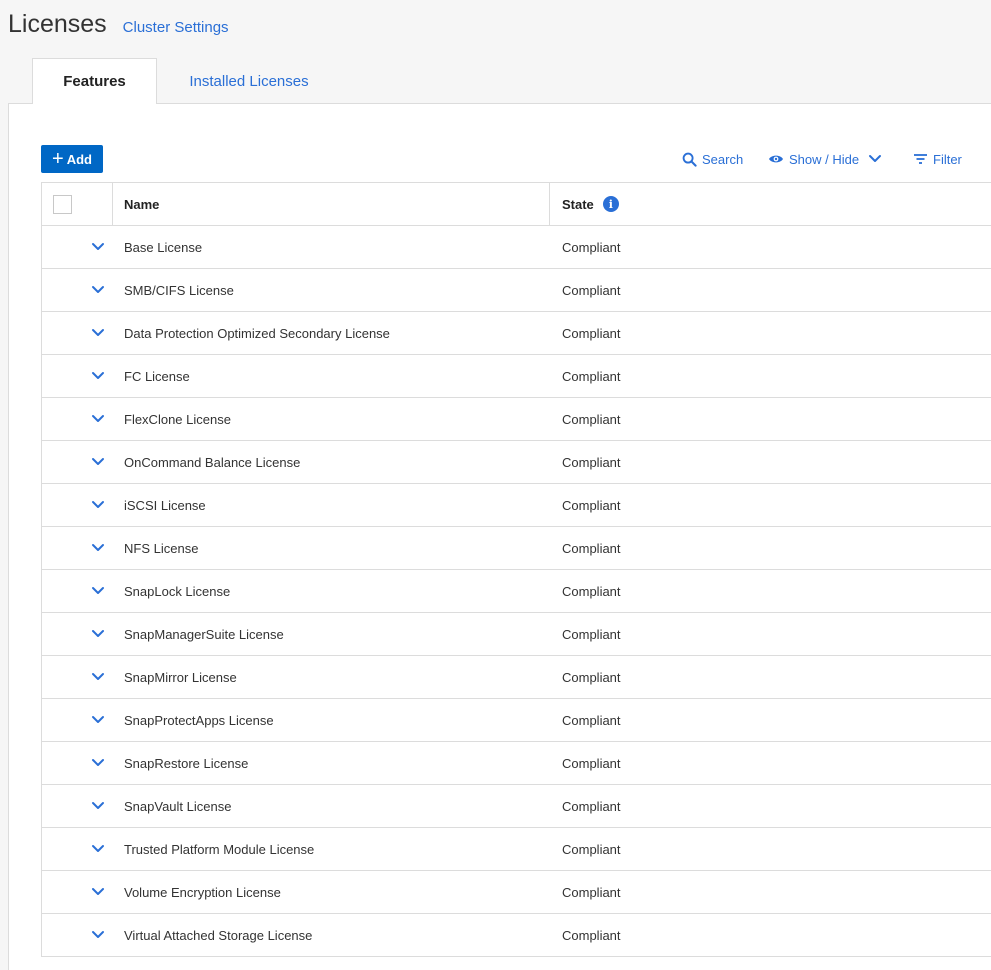 The height and width of the screenshot is (970, 991). Describe the element at coordinates (163, 247) in the screenshot. I see `license-name: Base License` at that location.